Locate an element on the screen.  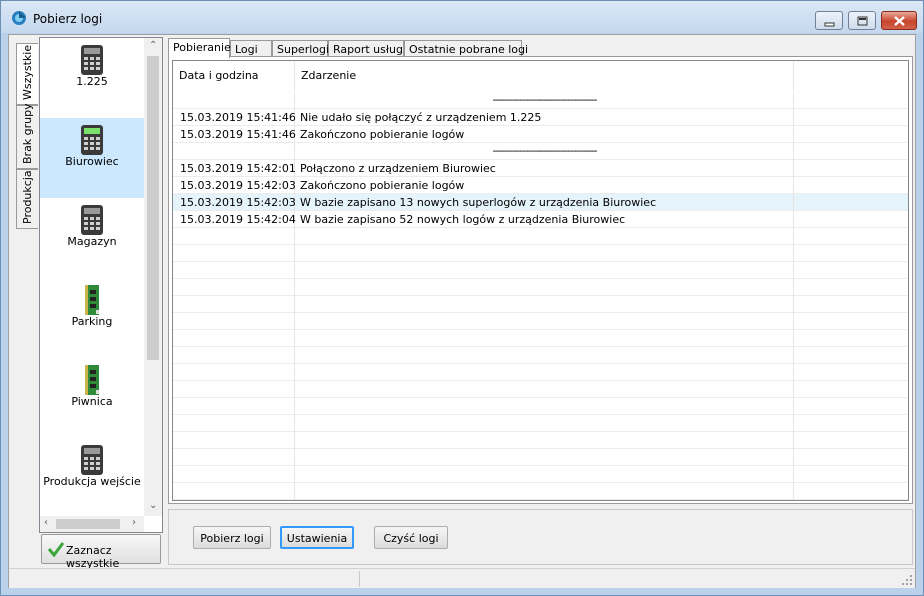
tab-raport-uslugi: Raport usługi is located at coordinates (367, 48).